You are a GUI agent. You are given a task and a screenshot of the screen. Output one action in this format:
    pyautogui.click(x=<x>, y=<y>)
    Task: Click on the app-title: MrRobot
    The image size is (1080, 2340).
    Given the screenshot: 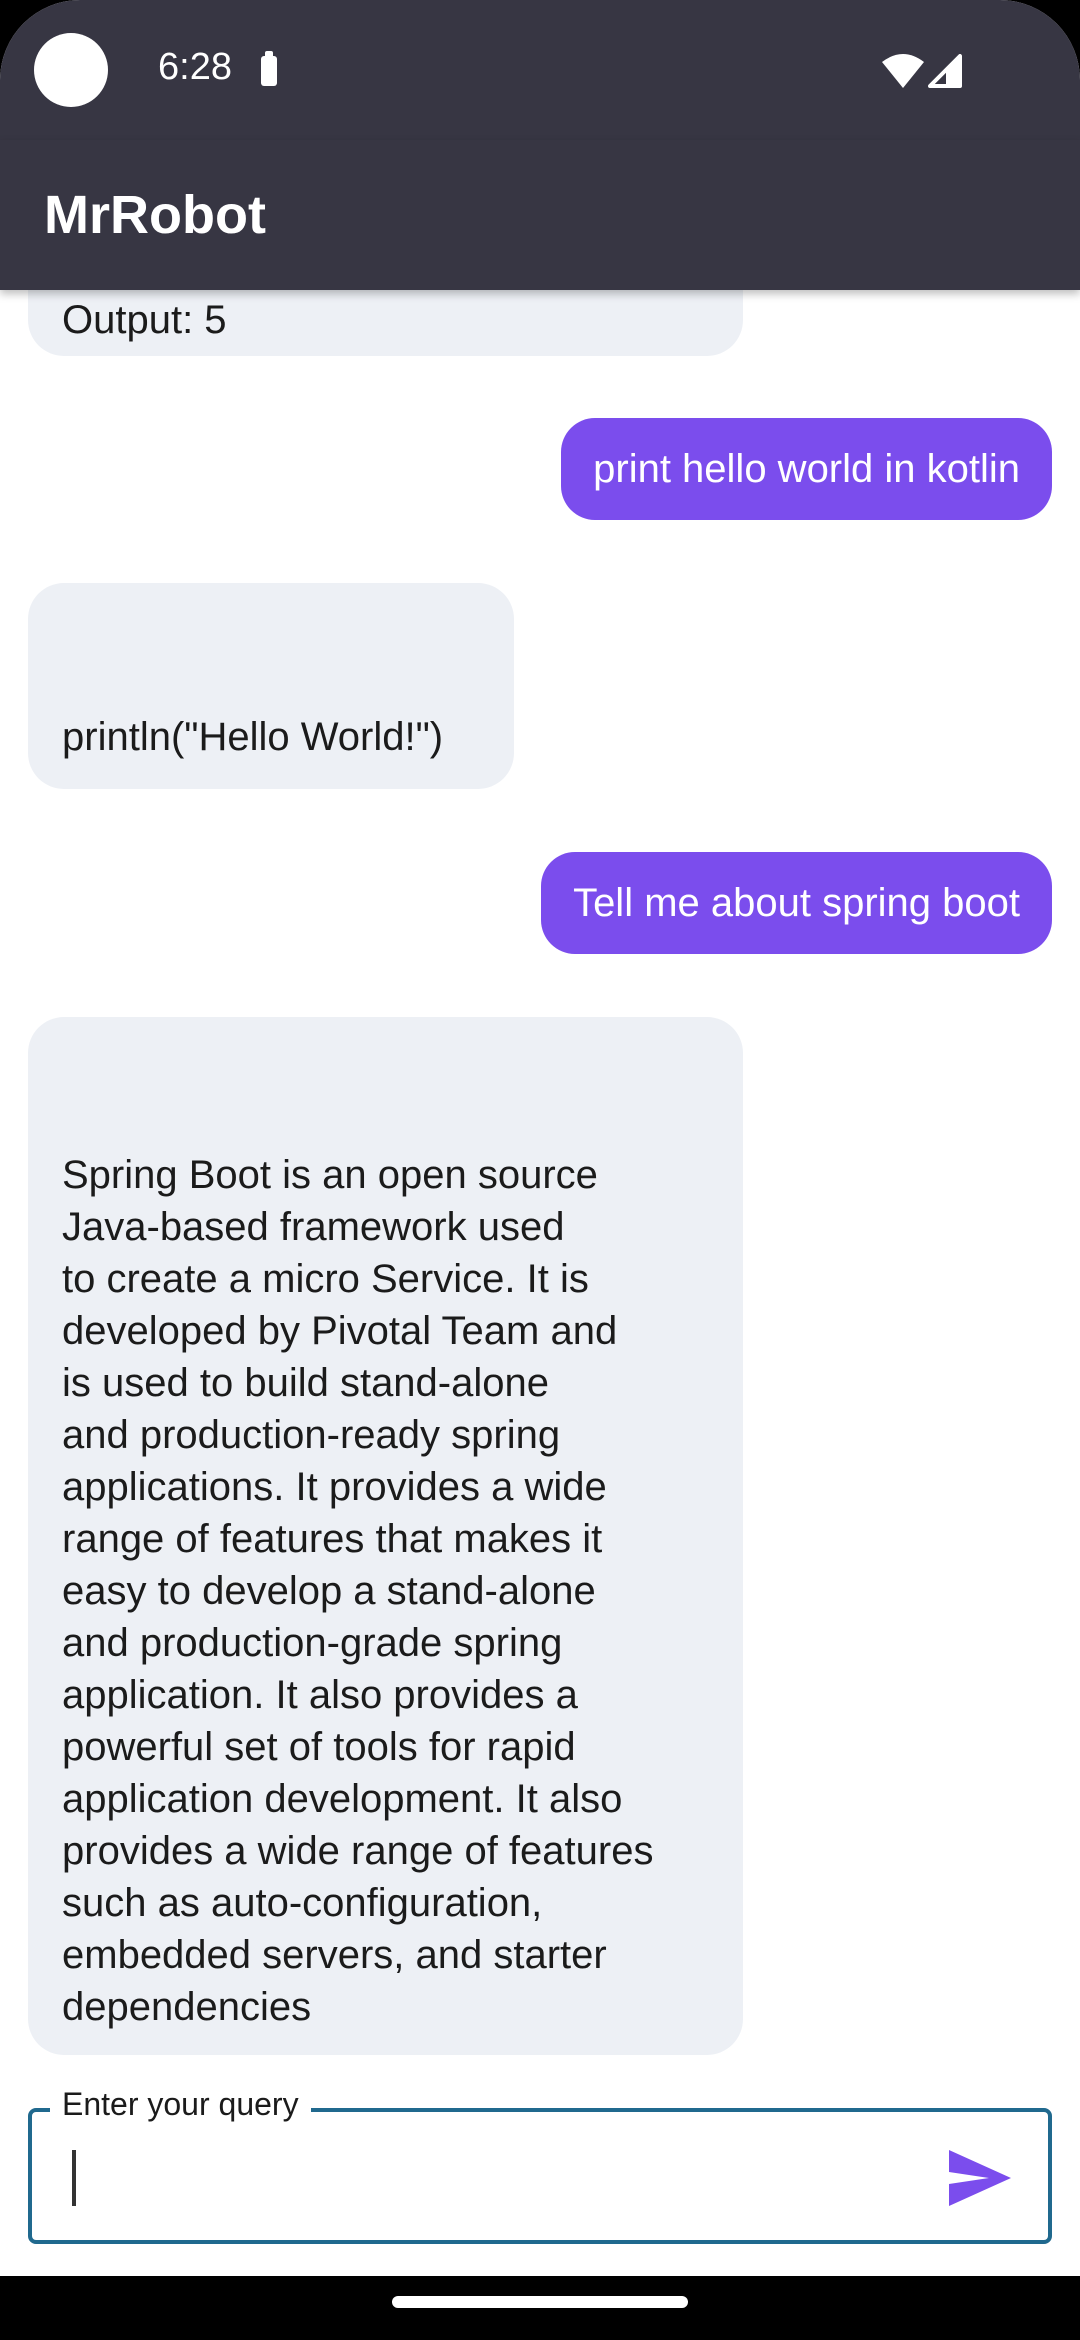 What is the action you would take?
    pyautogui.click(x=155, y=215)
    